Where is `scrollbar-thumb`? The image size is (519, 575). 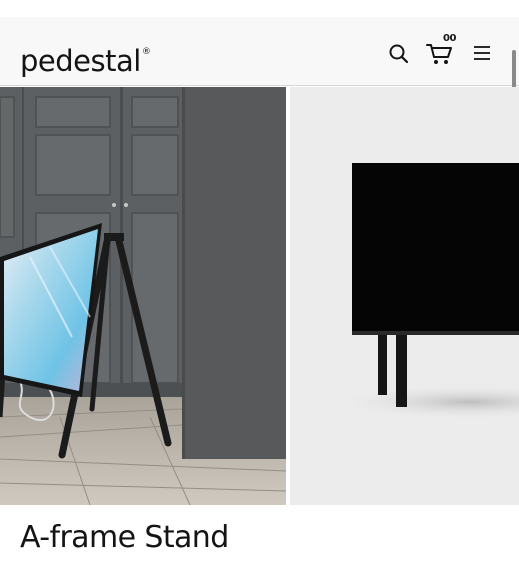 scrollbar-thumb is located at coordinates (514, 70).